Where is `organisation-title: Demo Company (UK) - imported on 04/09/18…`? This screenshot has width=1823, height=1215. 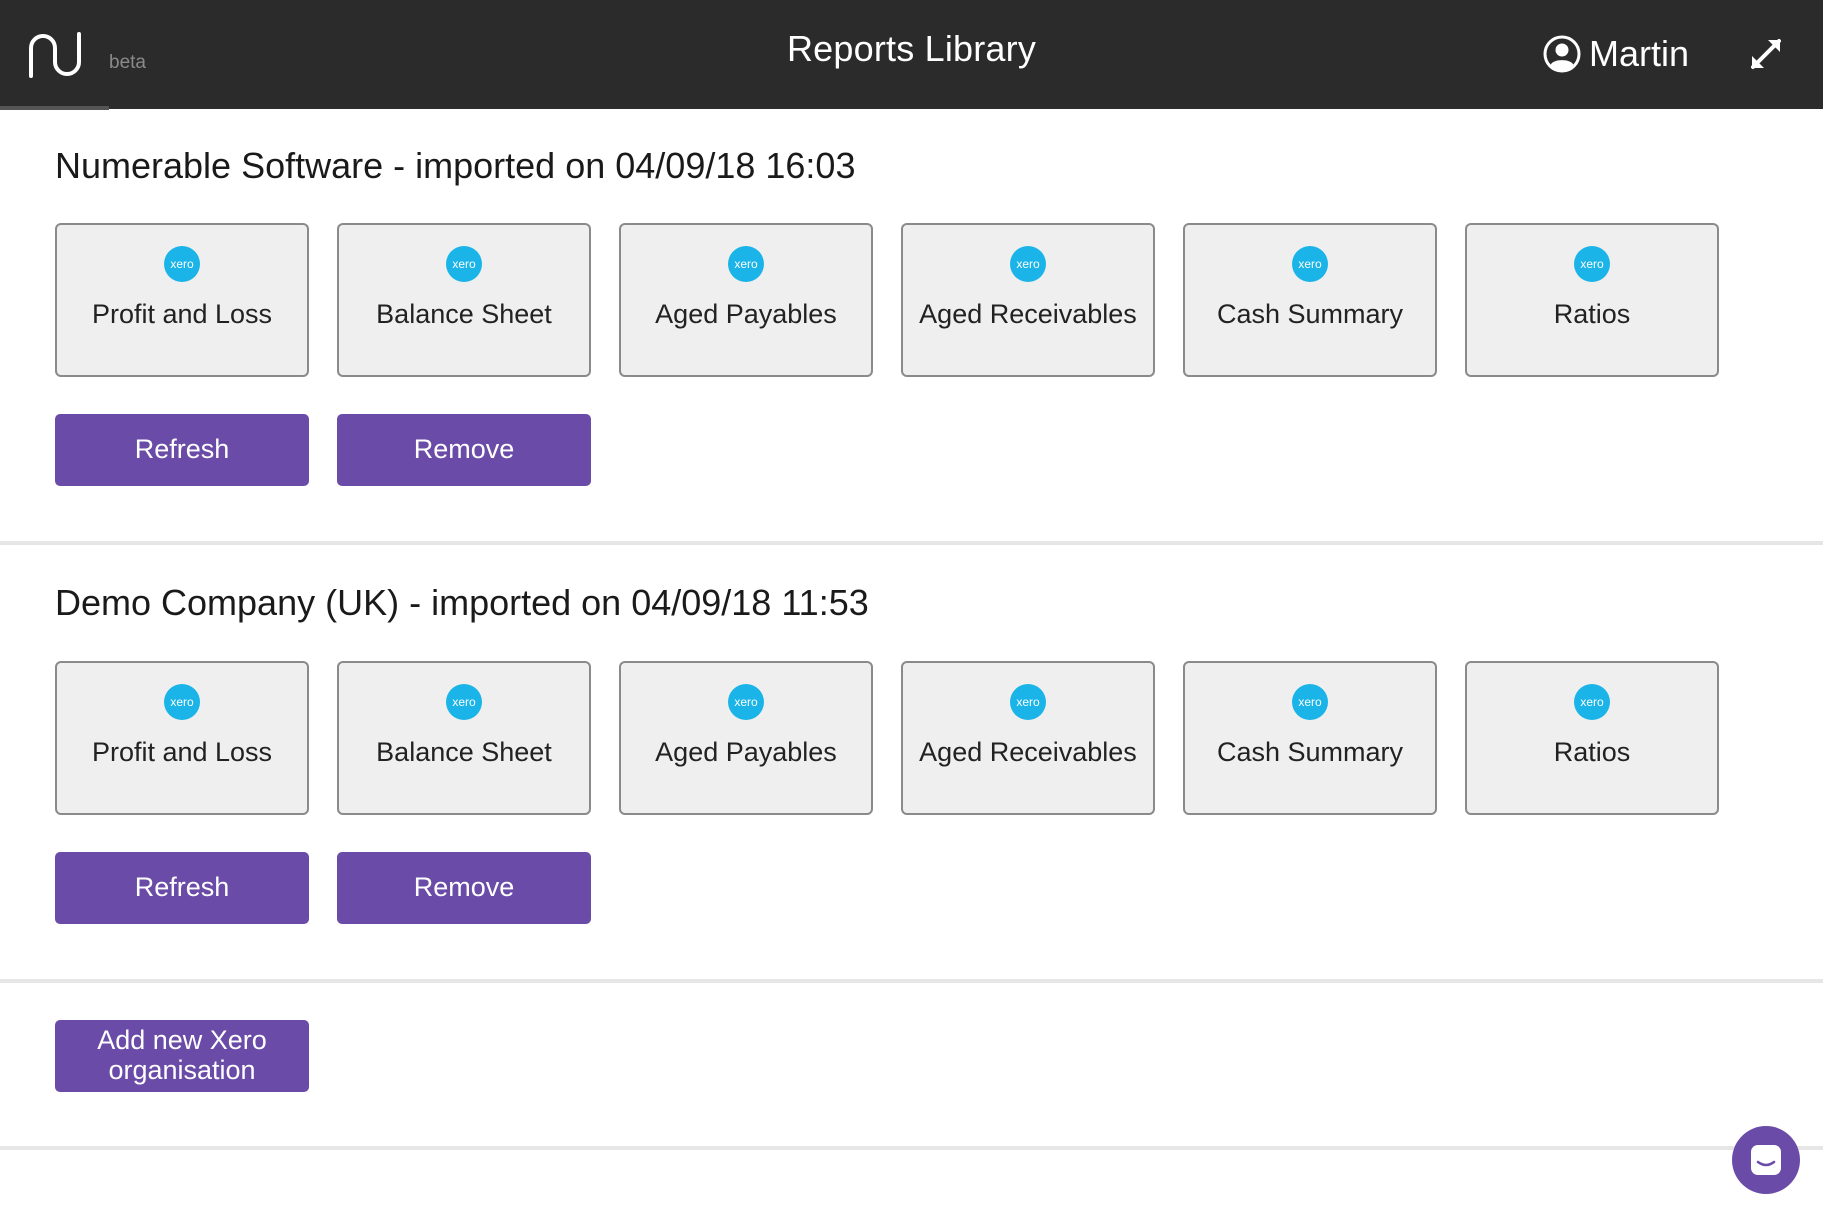
organisation-title: Demo Company (UK) - imported on 04/09/18… is located at coordinates (462, 602).